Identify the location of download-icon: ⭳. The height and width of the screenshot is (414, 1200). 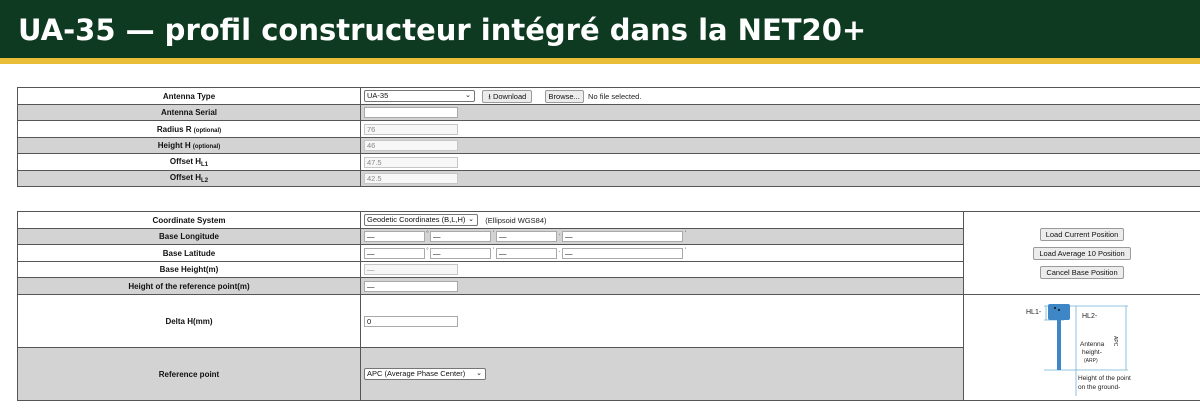
(489, 96).